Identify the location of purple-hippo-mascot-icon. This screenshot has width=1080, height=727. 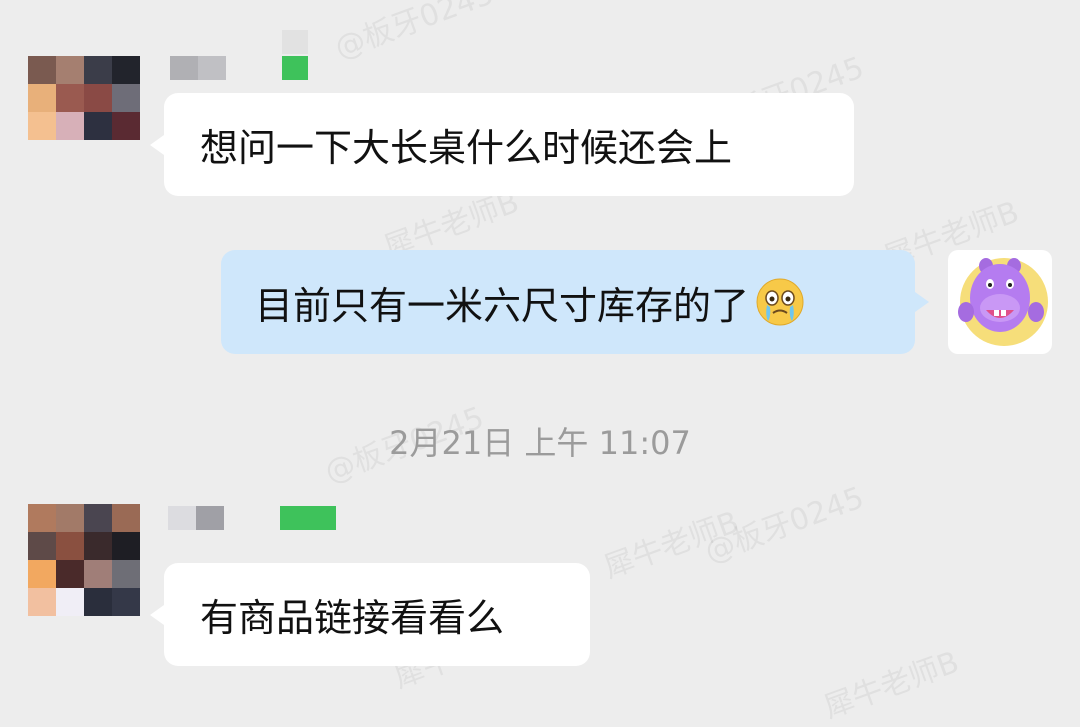
(1003, 302).